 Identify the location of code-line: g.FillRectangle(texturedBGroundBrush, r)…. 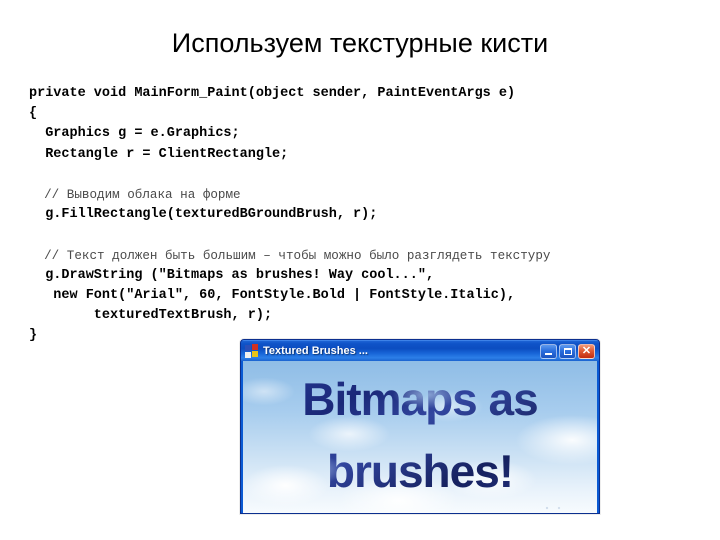
(203, 215).